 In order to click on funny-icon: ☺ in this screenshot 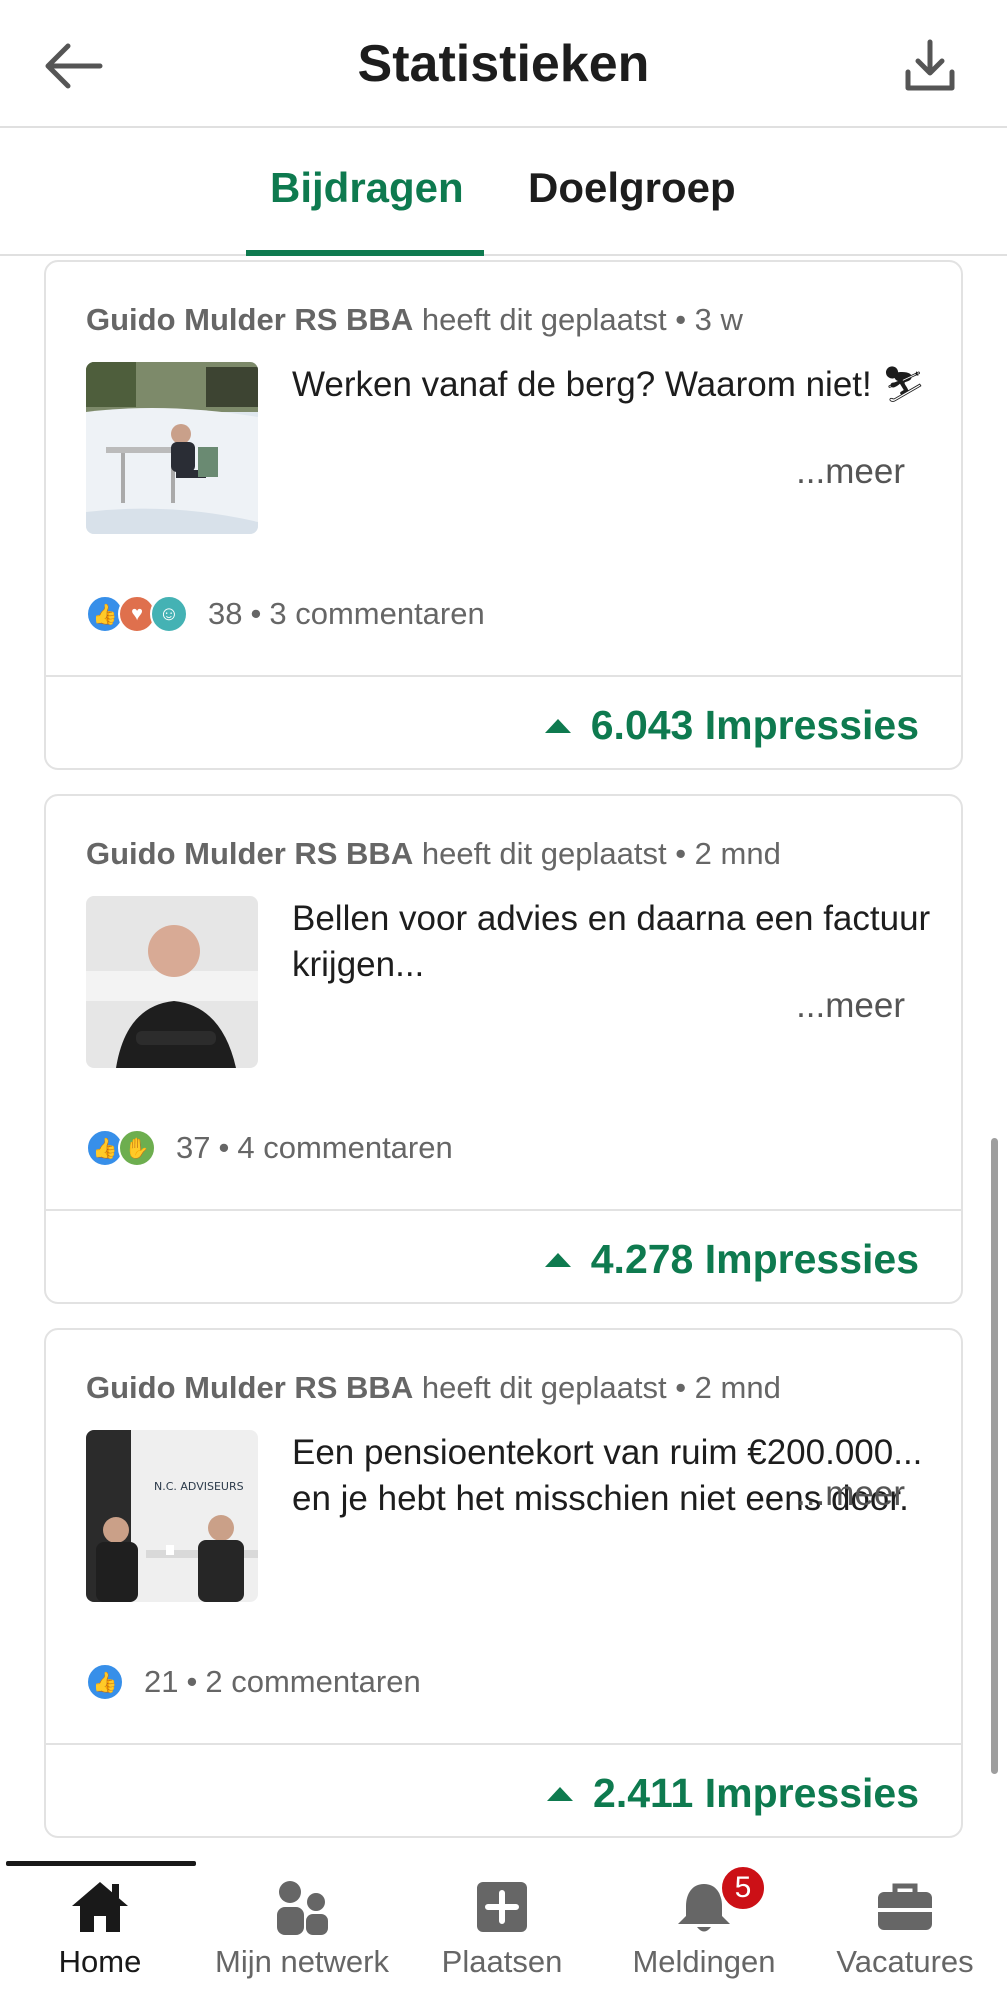, I will do `click(169, 614)`.